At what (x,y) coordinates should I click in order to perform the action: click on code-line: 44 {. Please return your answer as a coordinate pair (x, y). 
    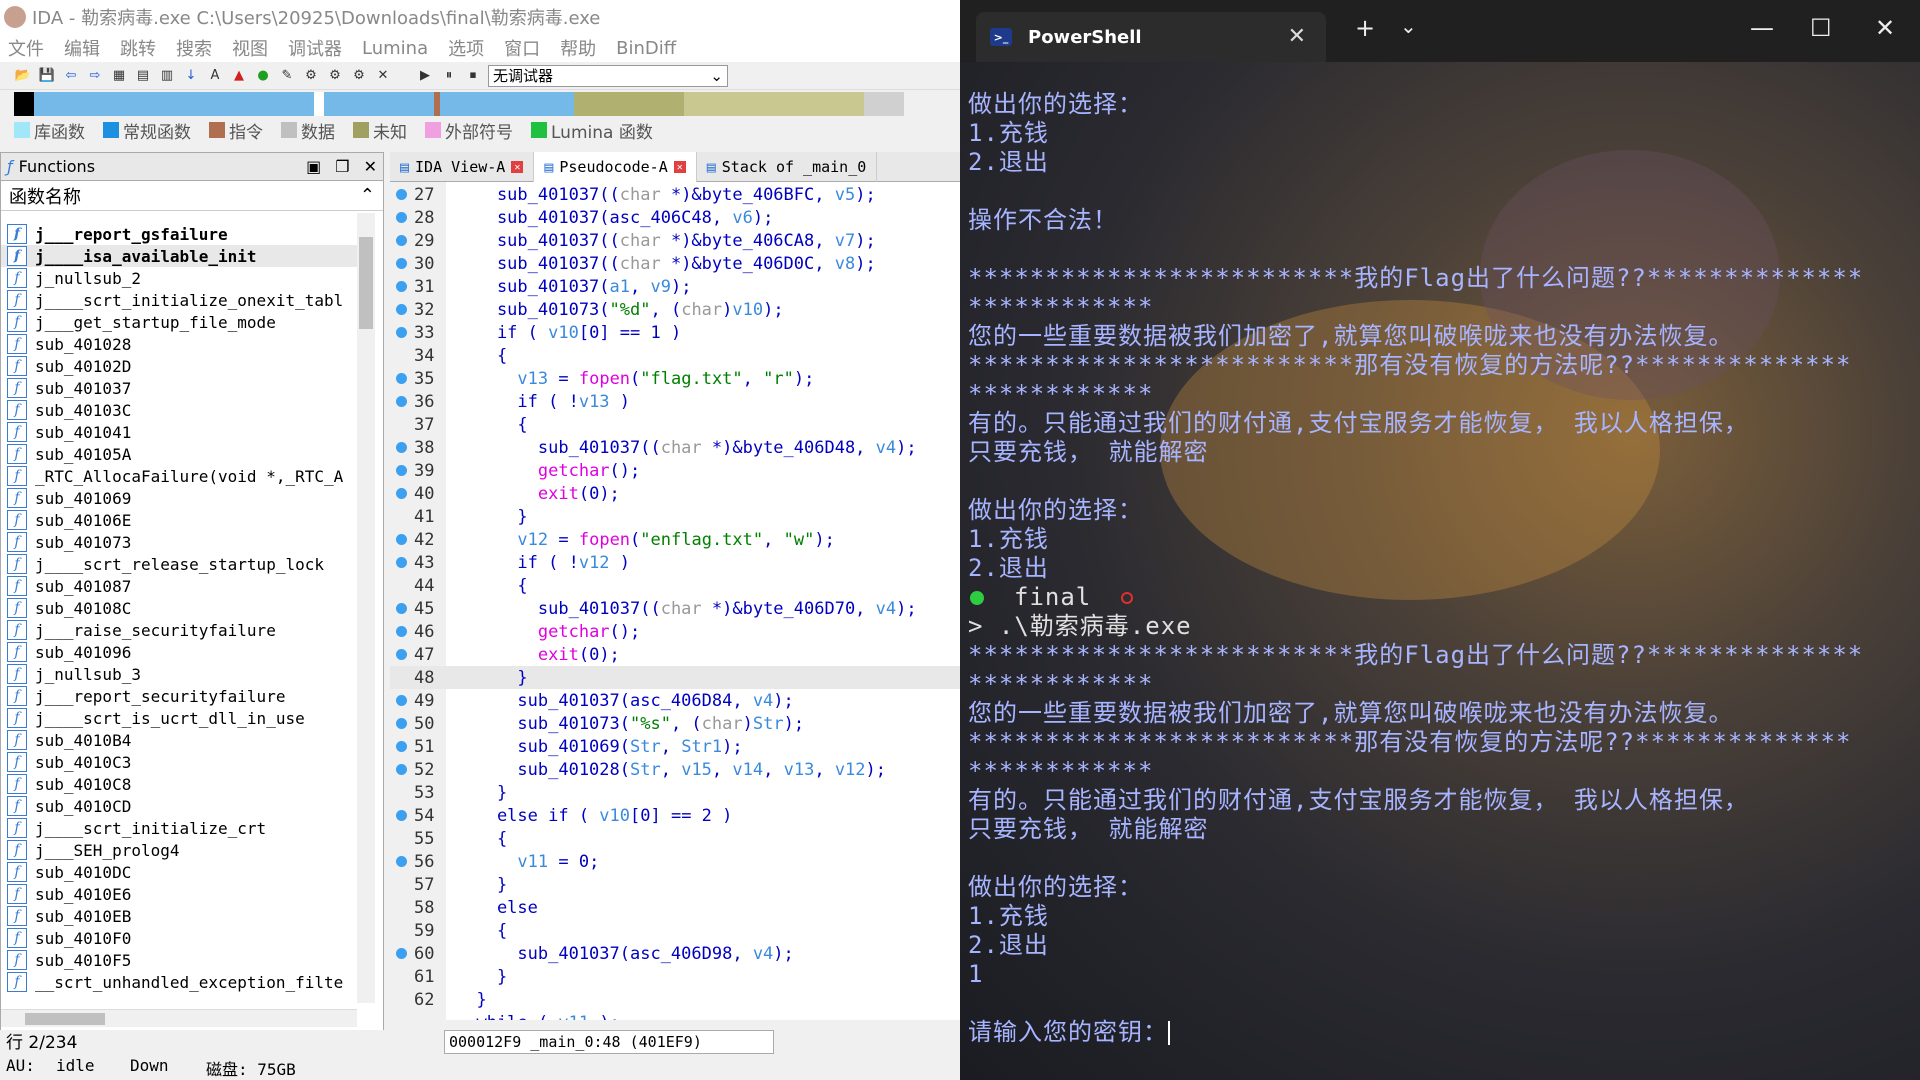
    Looking at the image, I should click on (675, 585).